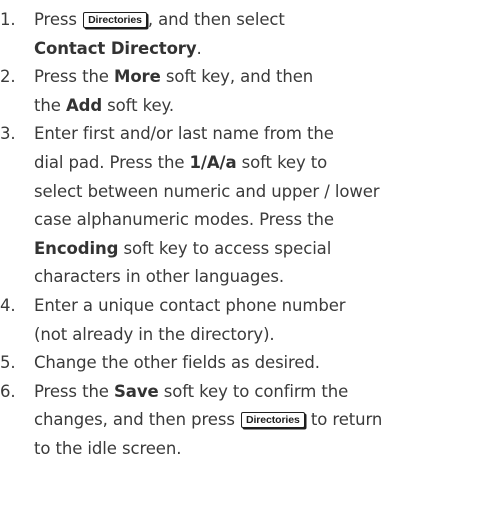 Image resolution: width=479 pixels, height=530 pixels. Describe the element at coordinates (8, 19) in the screenshot. I see `step-number: 1.` at that location.